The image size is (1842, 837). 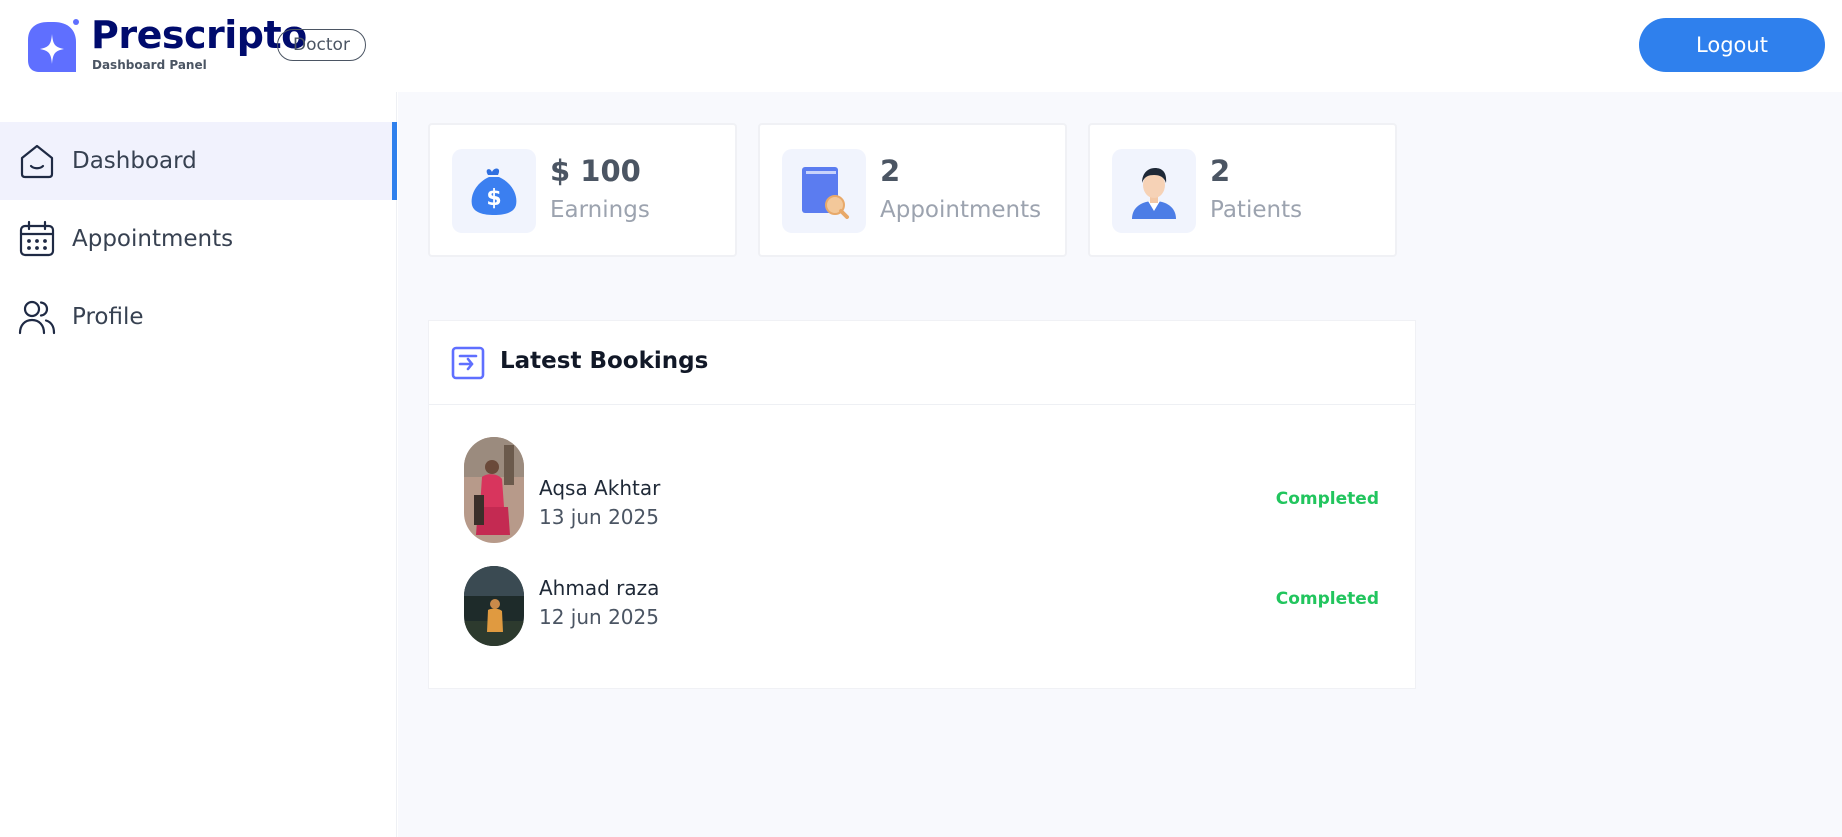 I want to click on appointments-label: Appointments, so click(x=961, y=210).